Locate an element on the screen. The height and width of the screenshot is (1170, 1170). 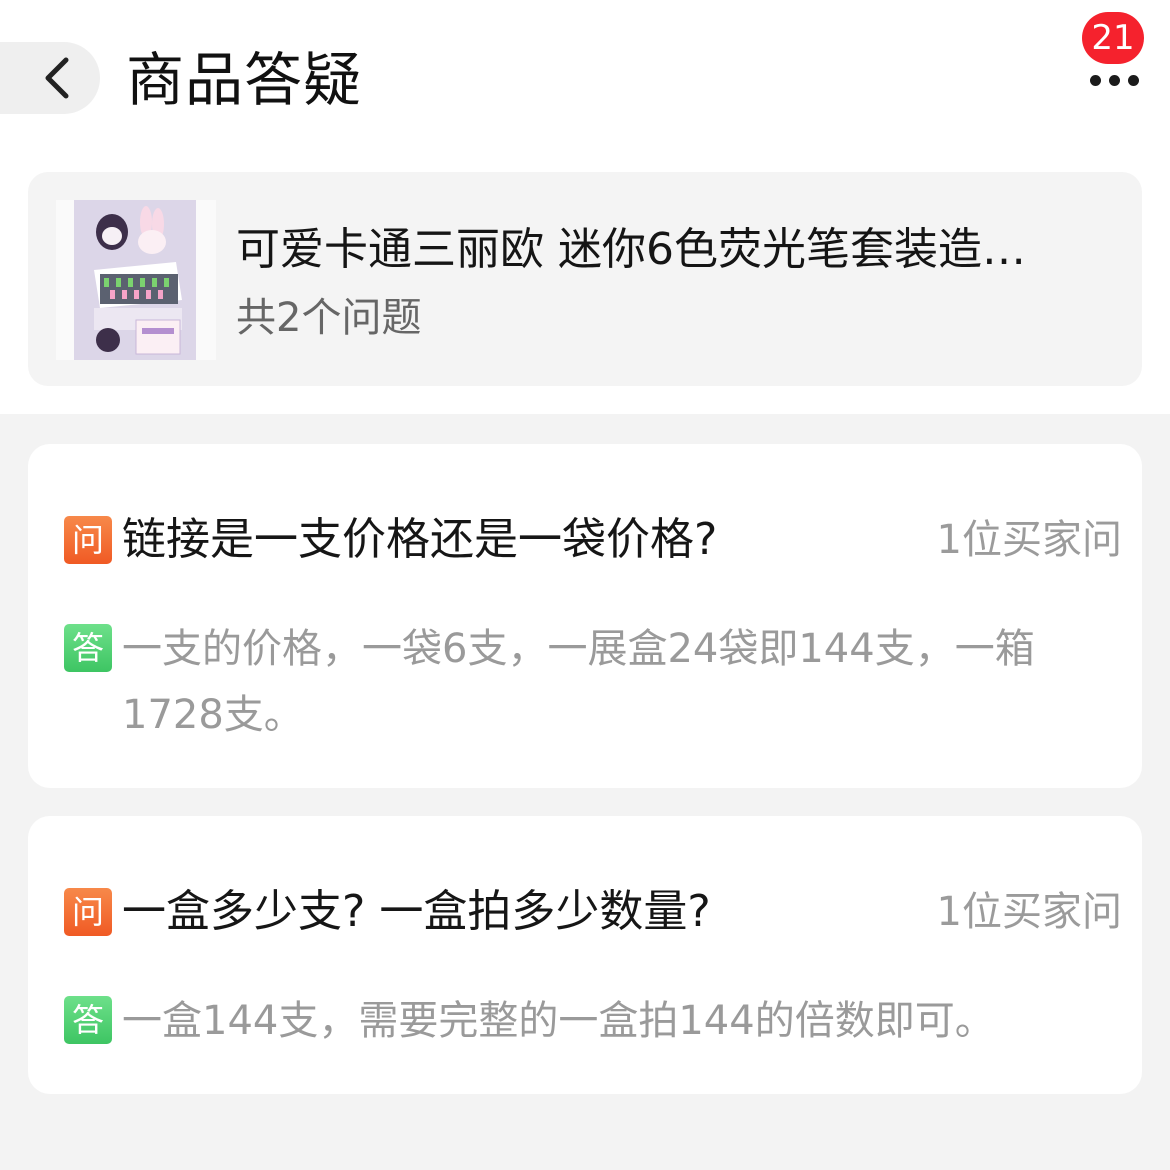
question-count: 共2个问题 is located at coordinates (329, 318).